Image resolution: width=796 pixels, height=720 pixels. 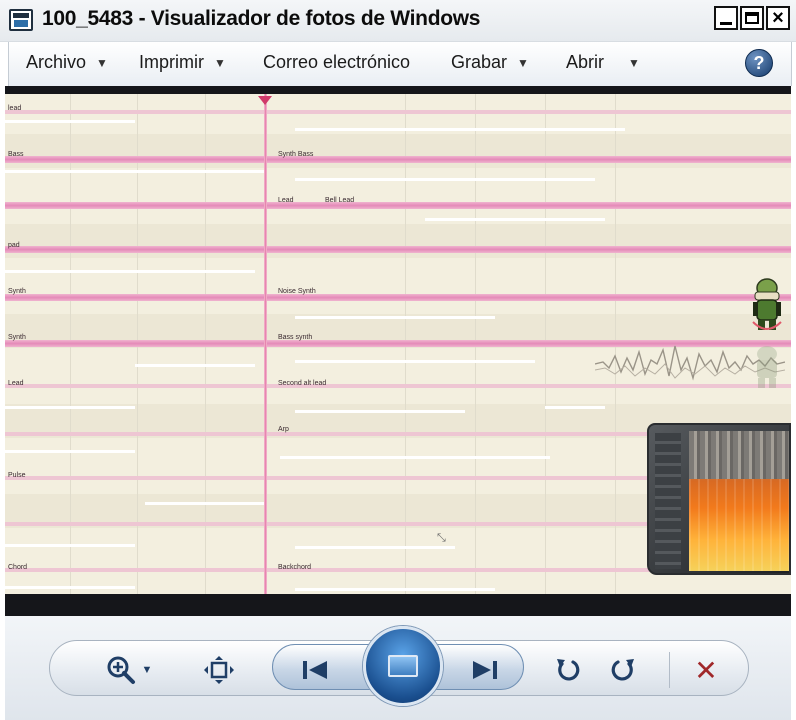 I want to click on fit-window-button, so click(x=219, y=670).